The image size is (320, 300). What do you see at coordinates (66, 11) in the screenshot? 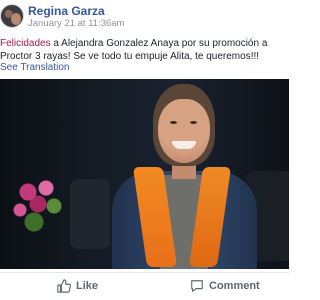
I see `author-name: Regina Garza` at bounding box center [66, 11].